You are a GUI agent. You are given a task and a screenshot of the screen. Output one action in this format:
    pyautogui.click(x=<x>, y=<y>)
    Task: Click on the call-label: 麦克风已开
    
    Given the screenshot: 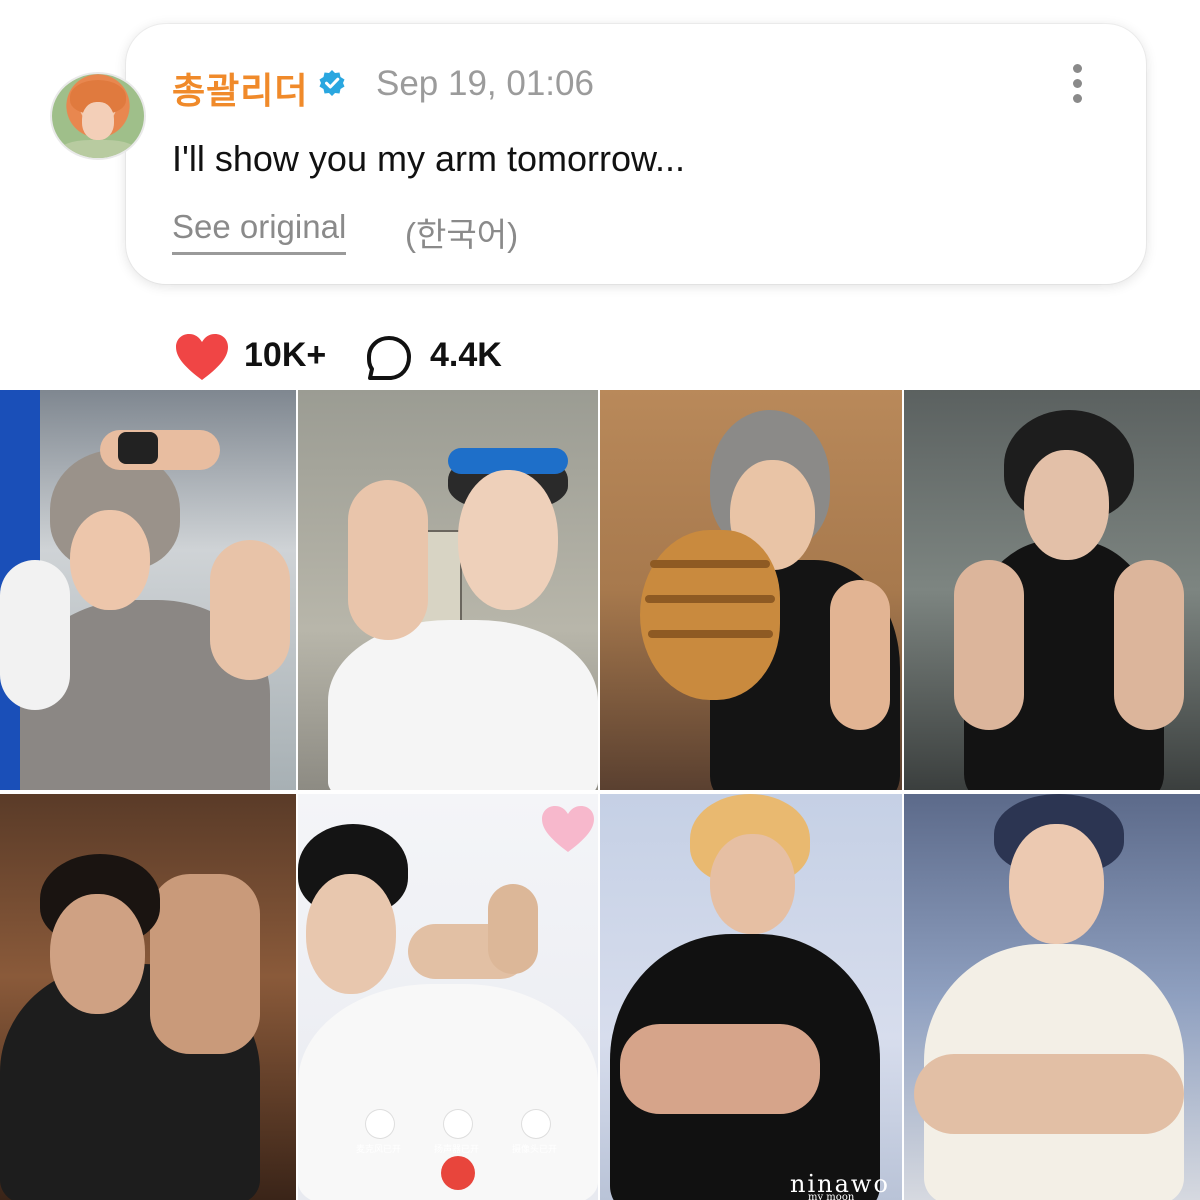 What is the action you would take?
    pyautogui.click(x=379, y=1149)
    